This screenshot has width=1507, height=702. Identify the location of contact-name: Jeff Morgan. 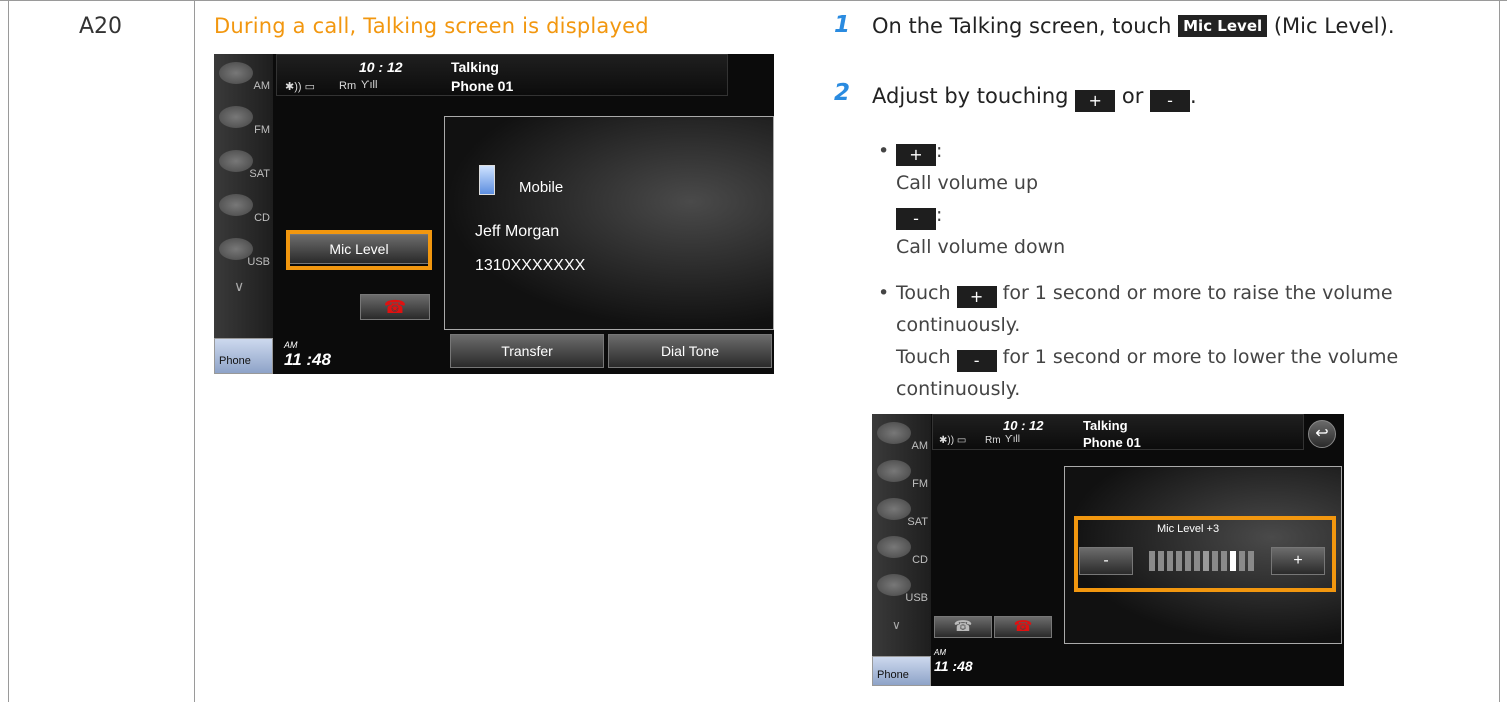
(517, 231).